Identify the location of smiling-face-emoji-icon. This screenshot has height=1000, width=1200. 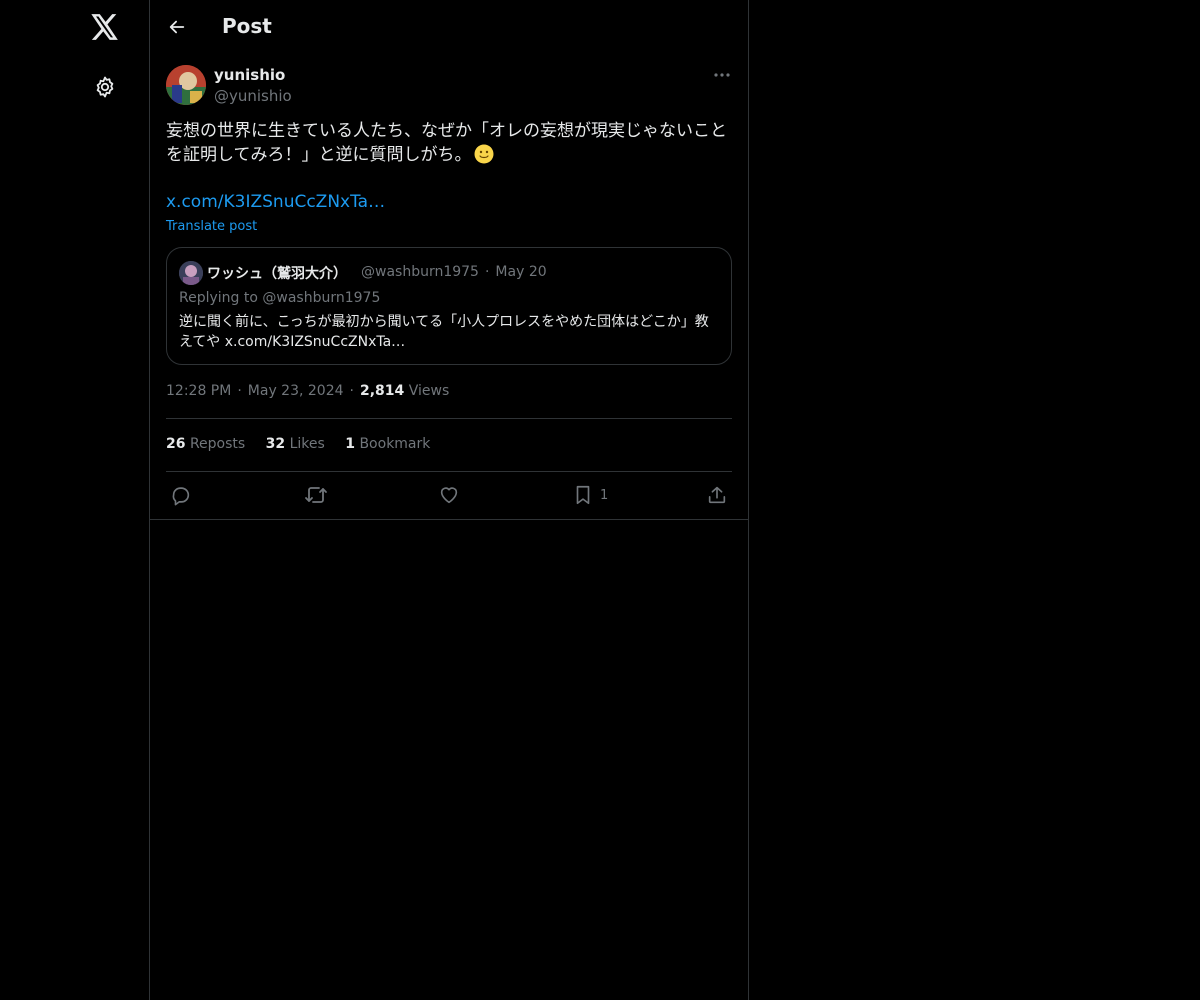
(484, 154).